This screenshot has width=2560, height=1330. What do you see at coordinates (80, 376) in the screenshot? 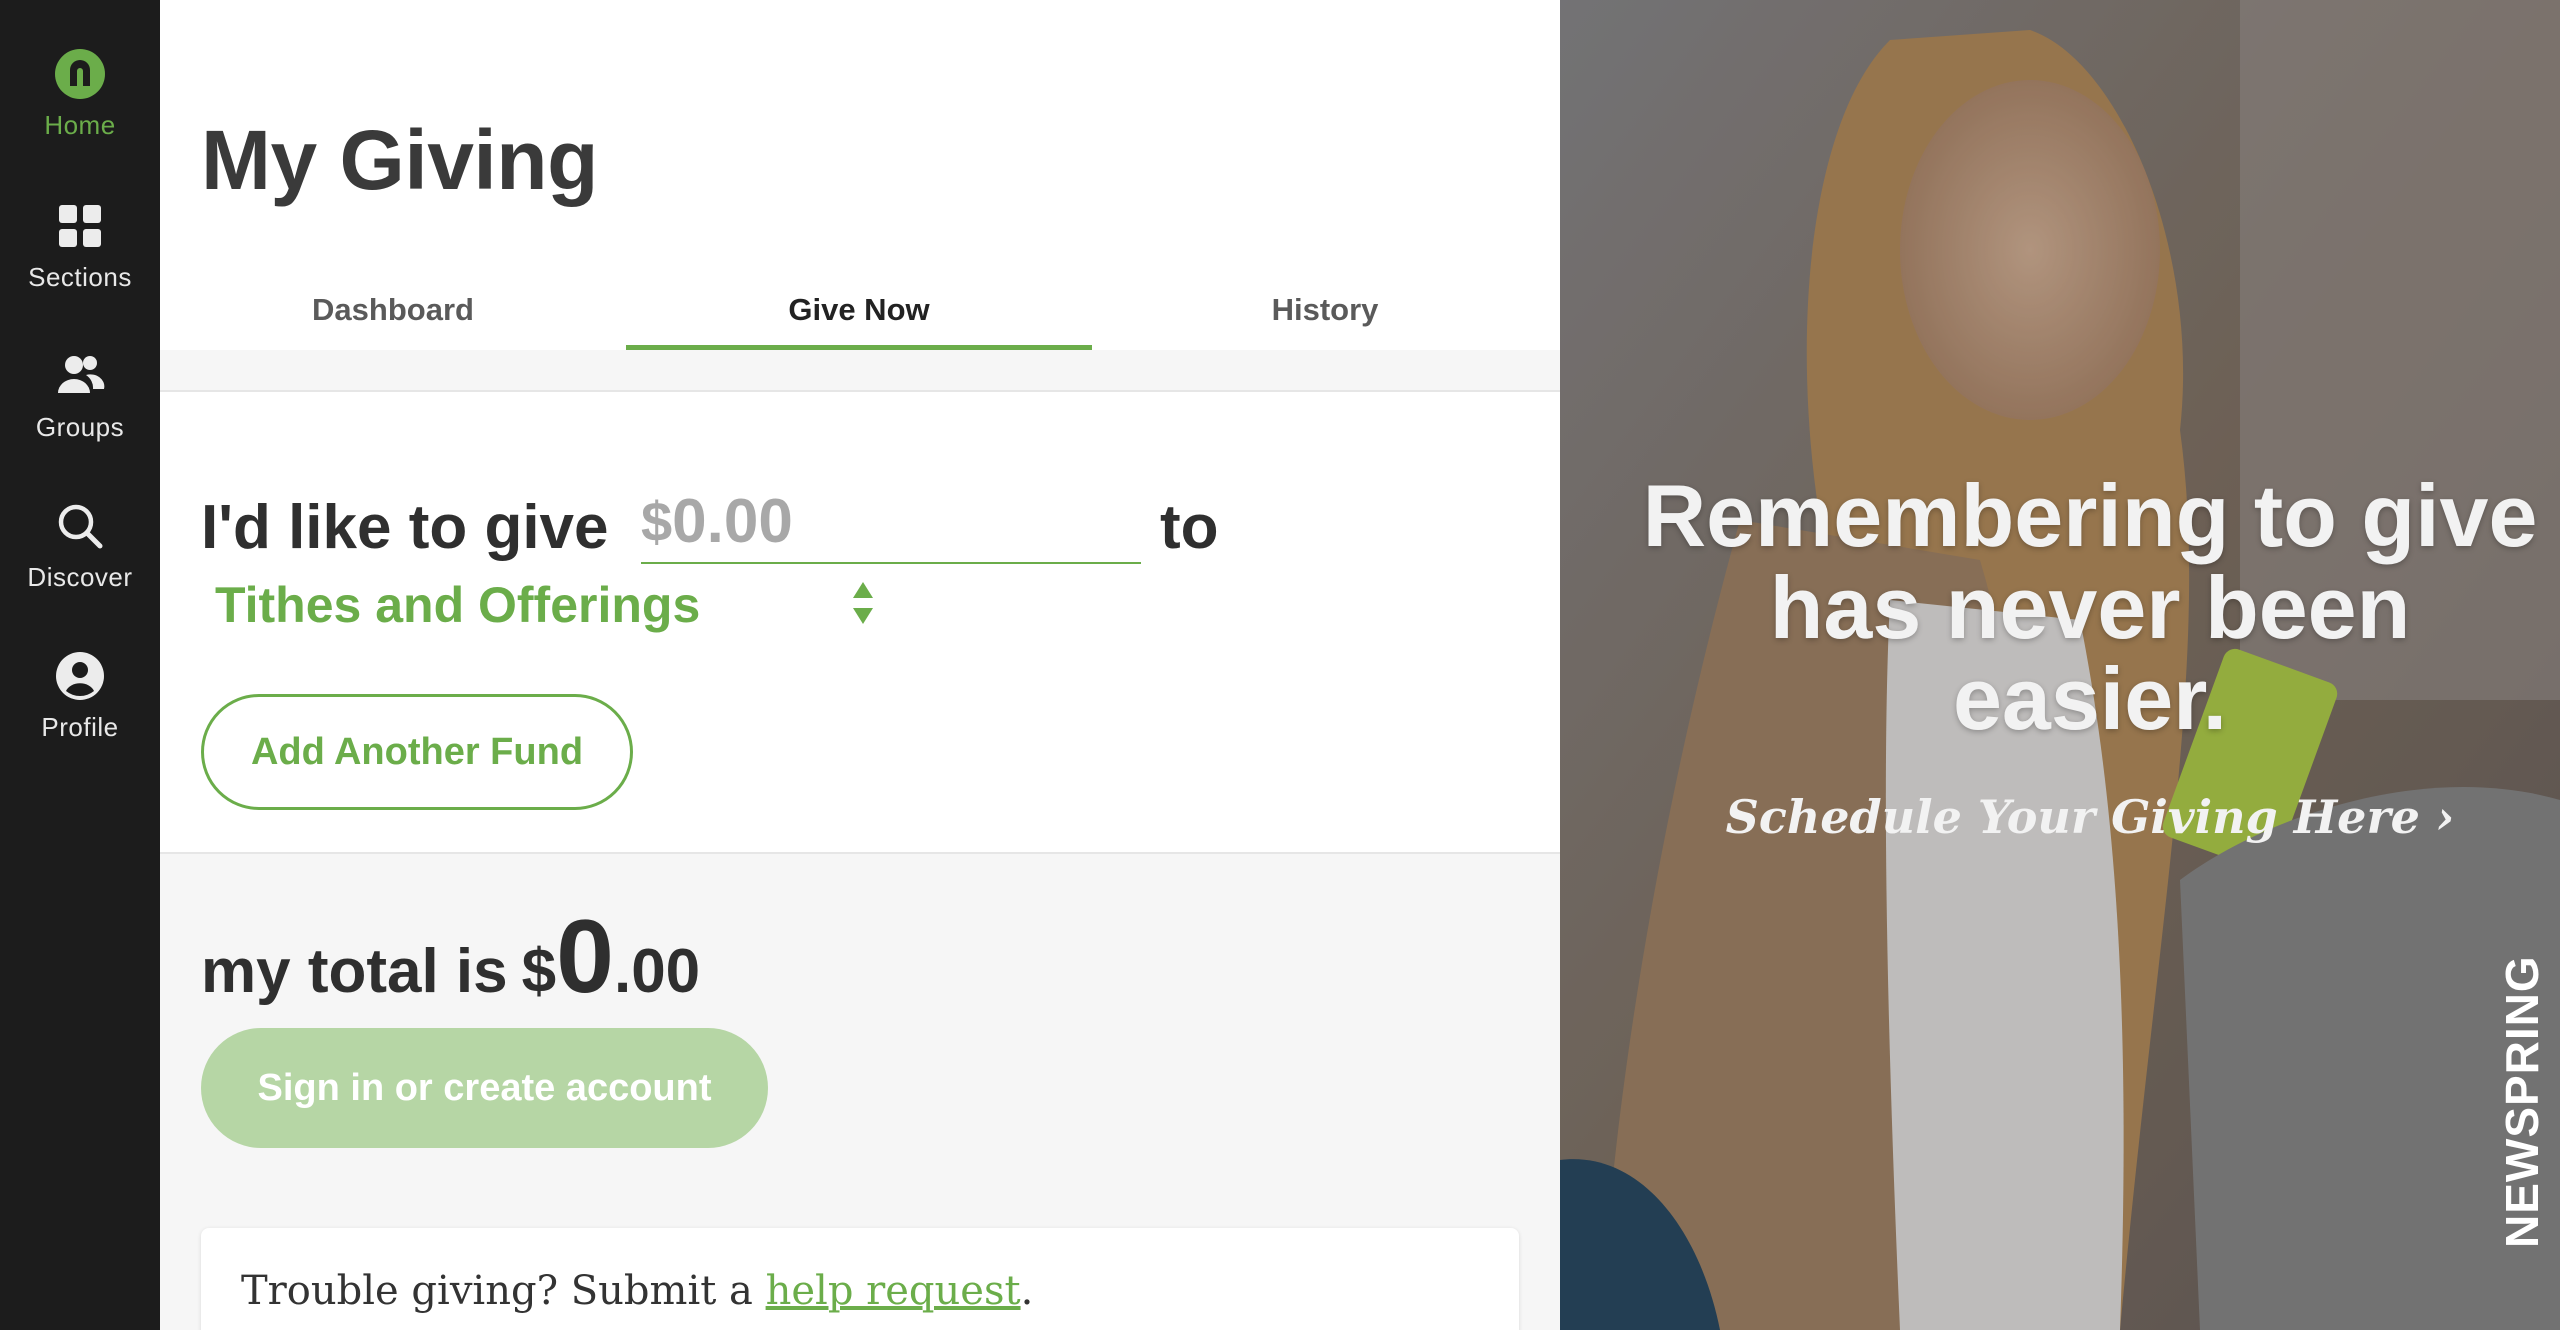
I see `people-icon` at bounding box center [80, 376].